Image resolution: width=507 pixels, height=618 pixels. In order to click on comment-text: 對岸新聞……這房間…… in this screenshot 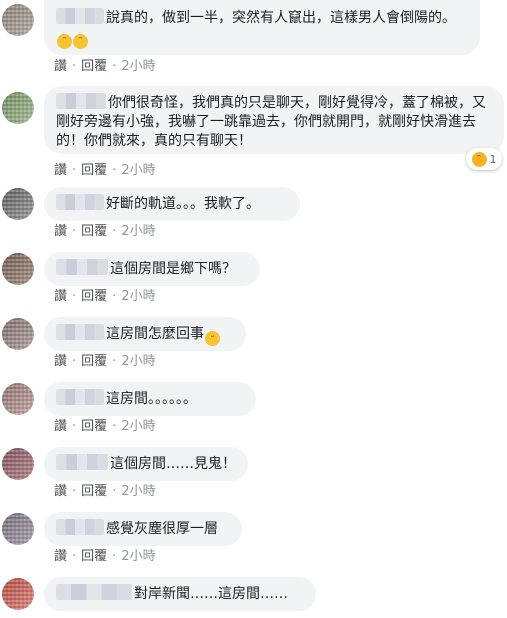, I will do `click(211, 594)`.